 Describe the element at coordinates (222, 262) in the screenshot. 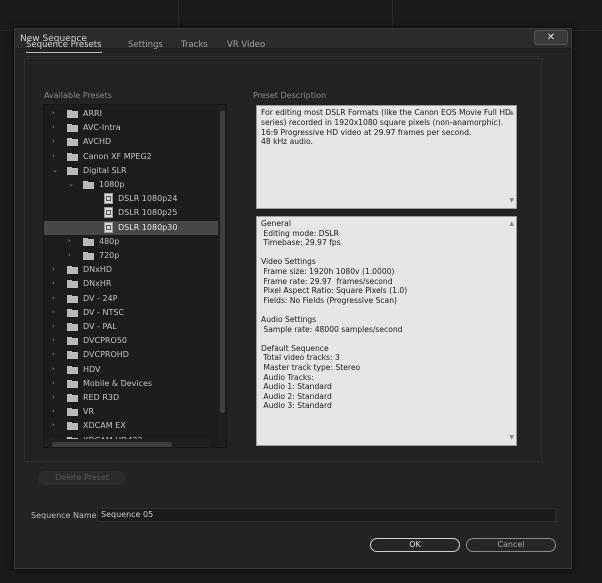

I see `tree-vertical-scroll-thumb` at that location.